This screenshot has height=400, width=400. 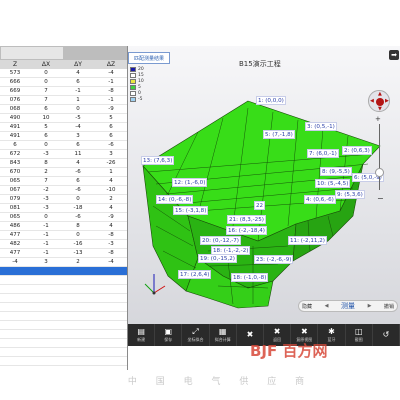 I want to click on export-arrow-icon: ➡, so click(x=394, y=55).